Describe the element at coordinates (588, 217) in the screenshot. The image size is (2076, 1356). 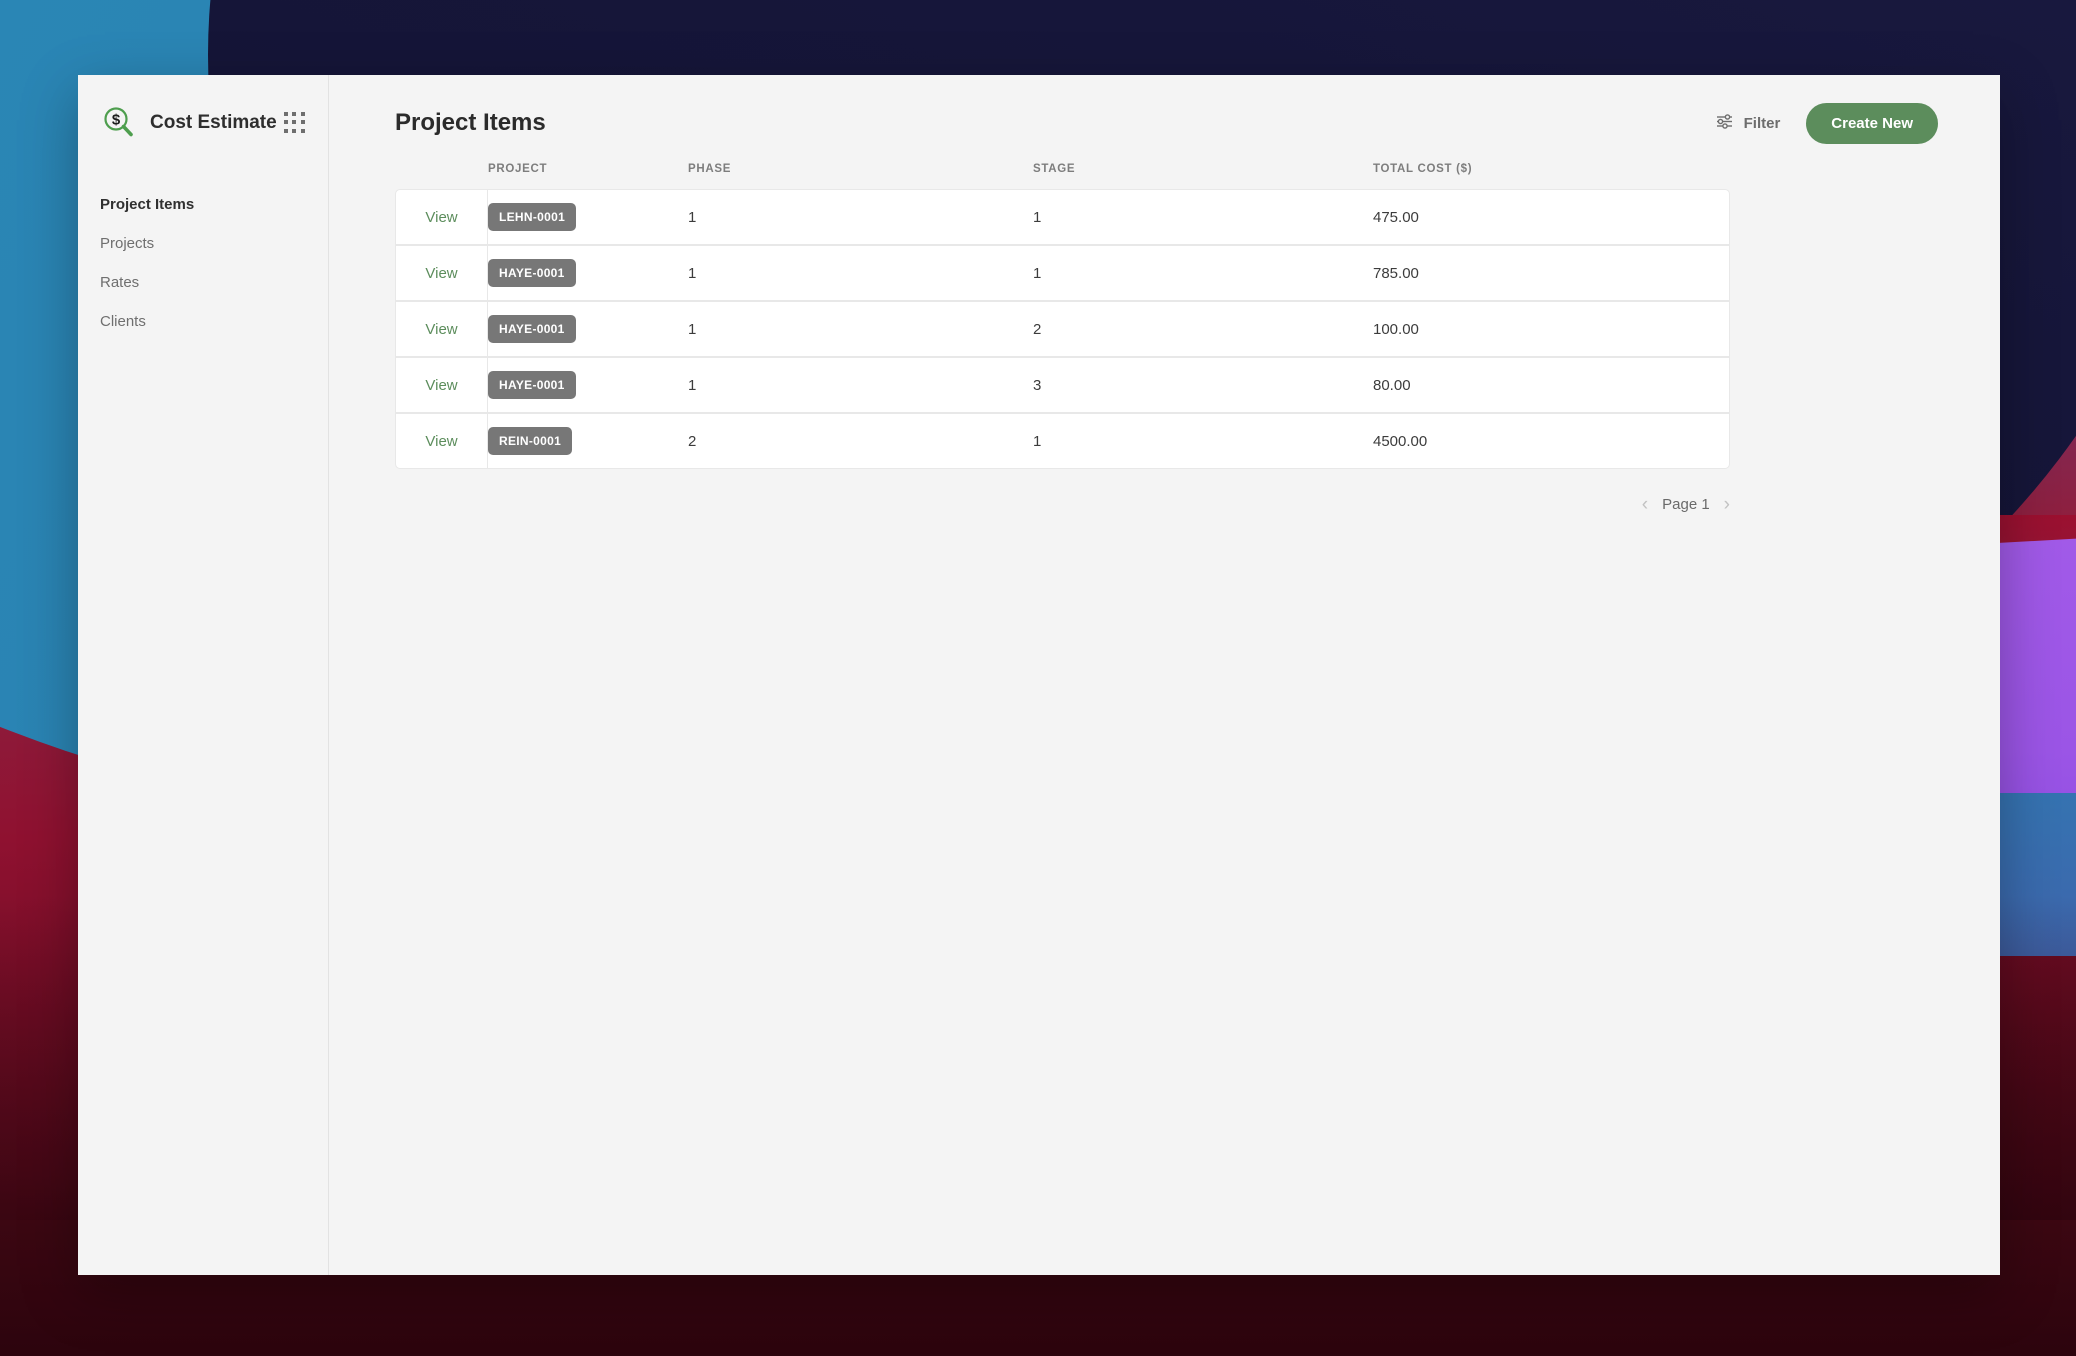
I see `cell-project: LEHN-0001` at that location.